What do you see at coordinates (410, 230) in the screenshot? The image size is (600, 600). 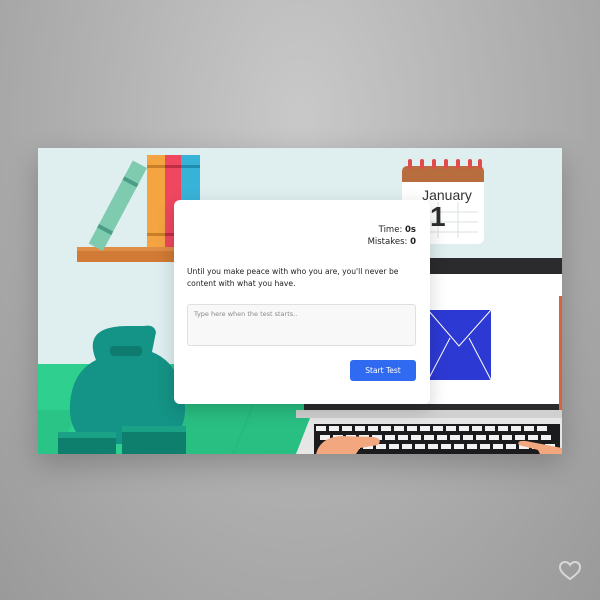 I see `time-value: 0s` at bounding box center [410, 230].